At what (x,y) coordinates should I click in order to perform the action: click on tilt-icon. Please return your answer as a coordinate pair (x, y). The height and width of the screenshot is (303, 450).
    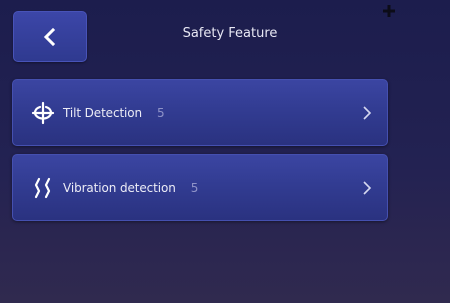
    Looking at the image, I should click on (43, 113).